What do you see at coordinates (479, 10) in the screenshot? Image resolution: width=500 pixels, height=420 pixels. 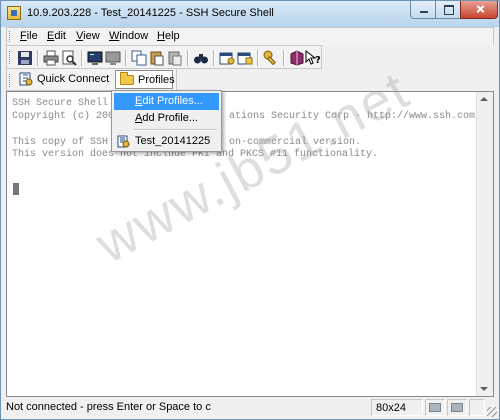 I see `close-button` at bounding box center [479, 10].